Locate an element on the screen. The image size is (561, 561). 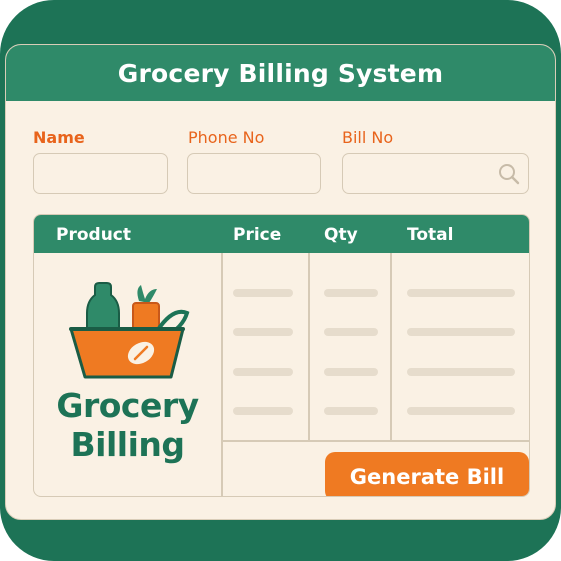
bill-no-label: Bill No is located at coordinates (368, 137).